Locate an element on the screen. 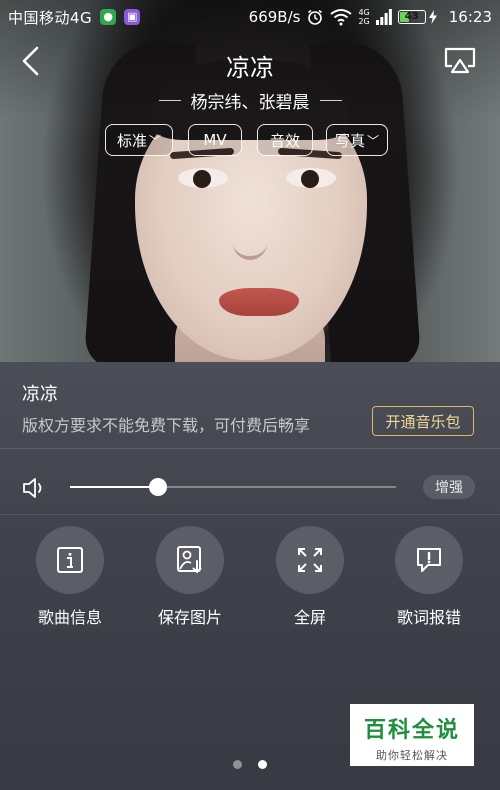  network-type: 4G 2G is located at coordinates (363, 17).